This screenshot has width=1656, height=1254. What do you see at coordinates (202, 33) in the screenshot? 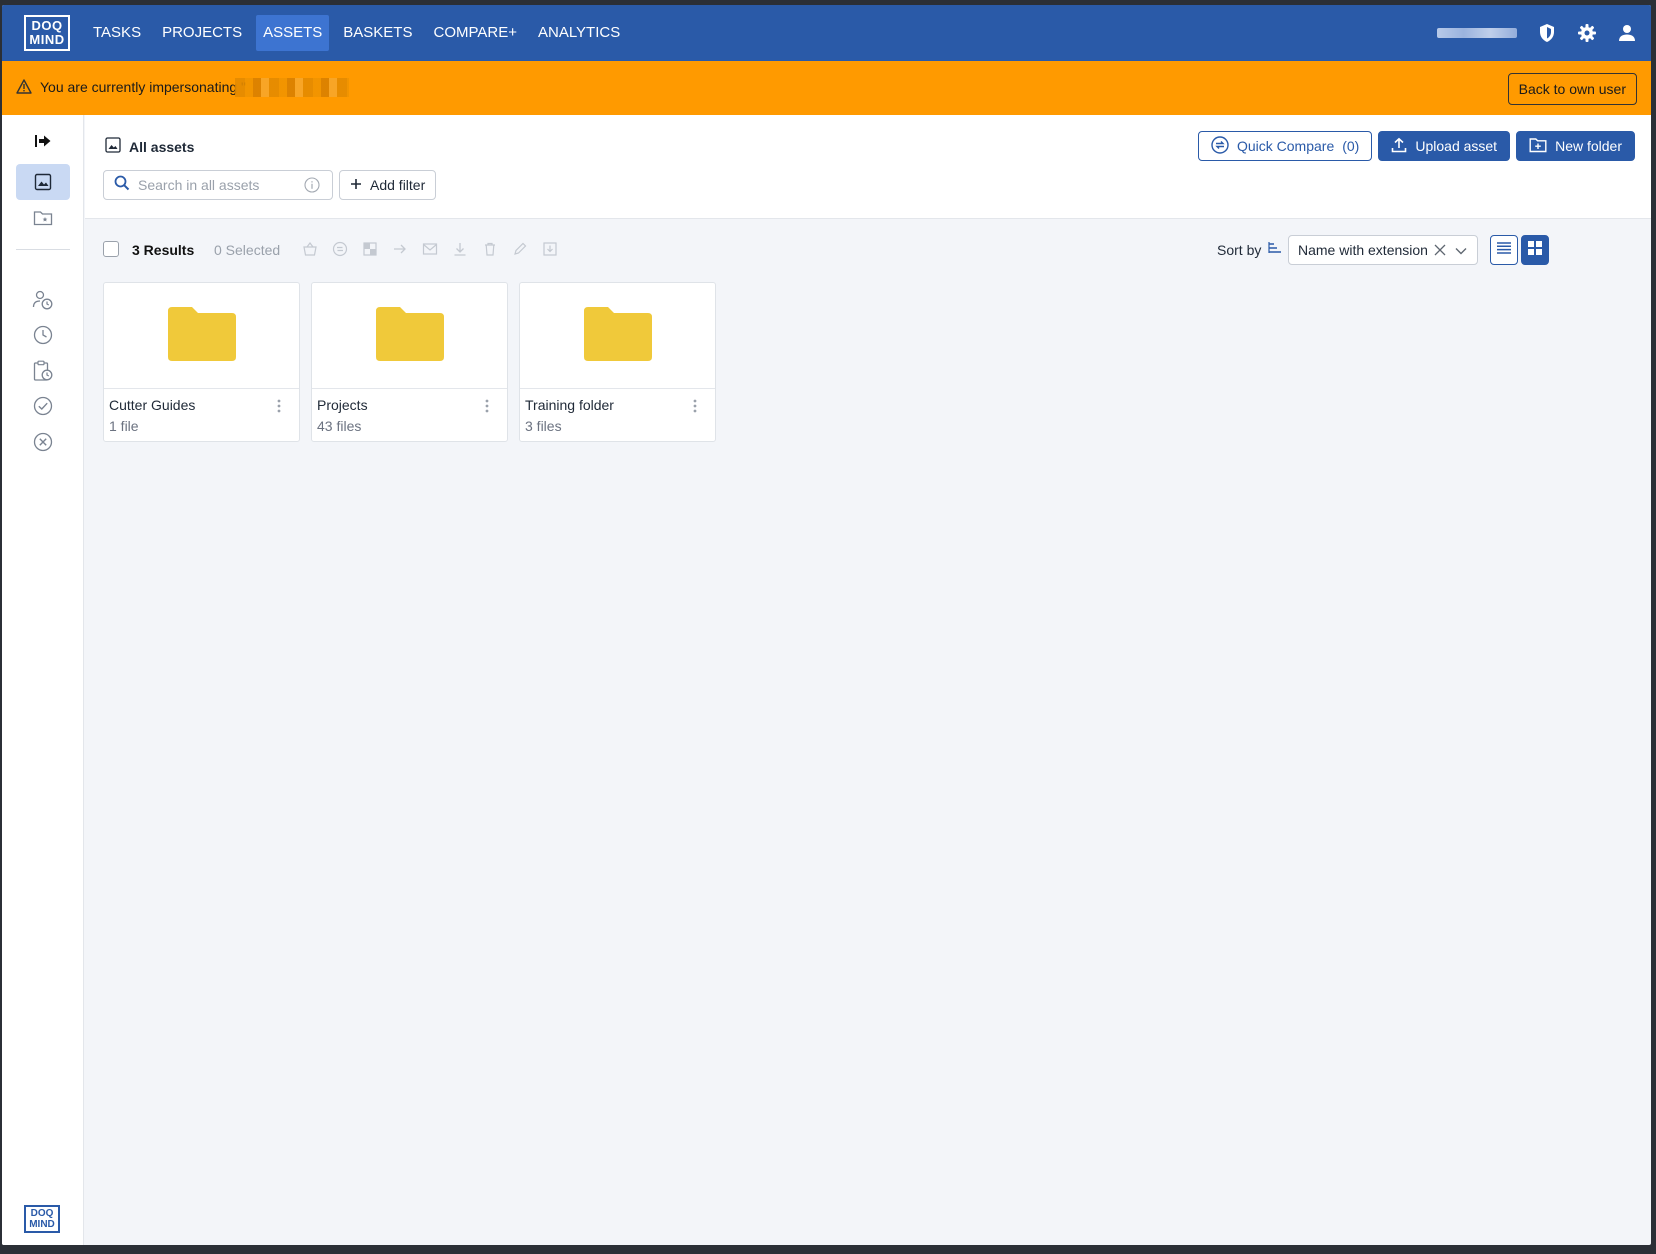
I see `nav-projects: PROJECTS` at bounding box center [202, 33].